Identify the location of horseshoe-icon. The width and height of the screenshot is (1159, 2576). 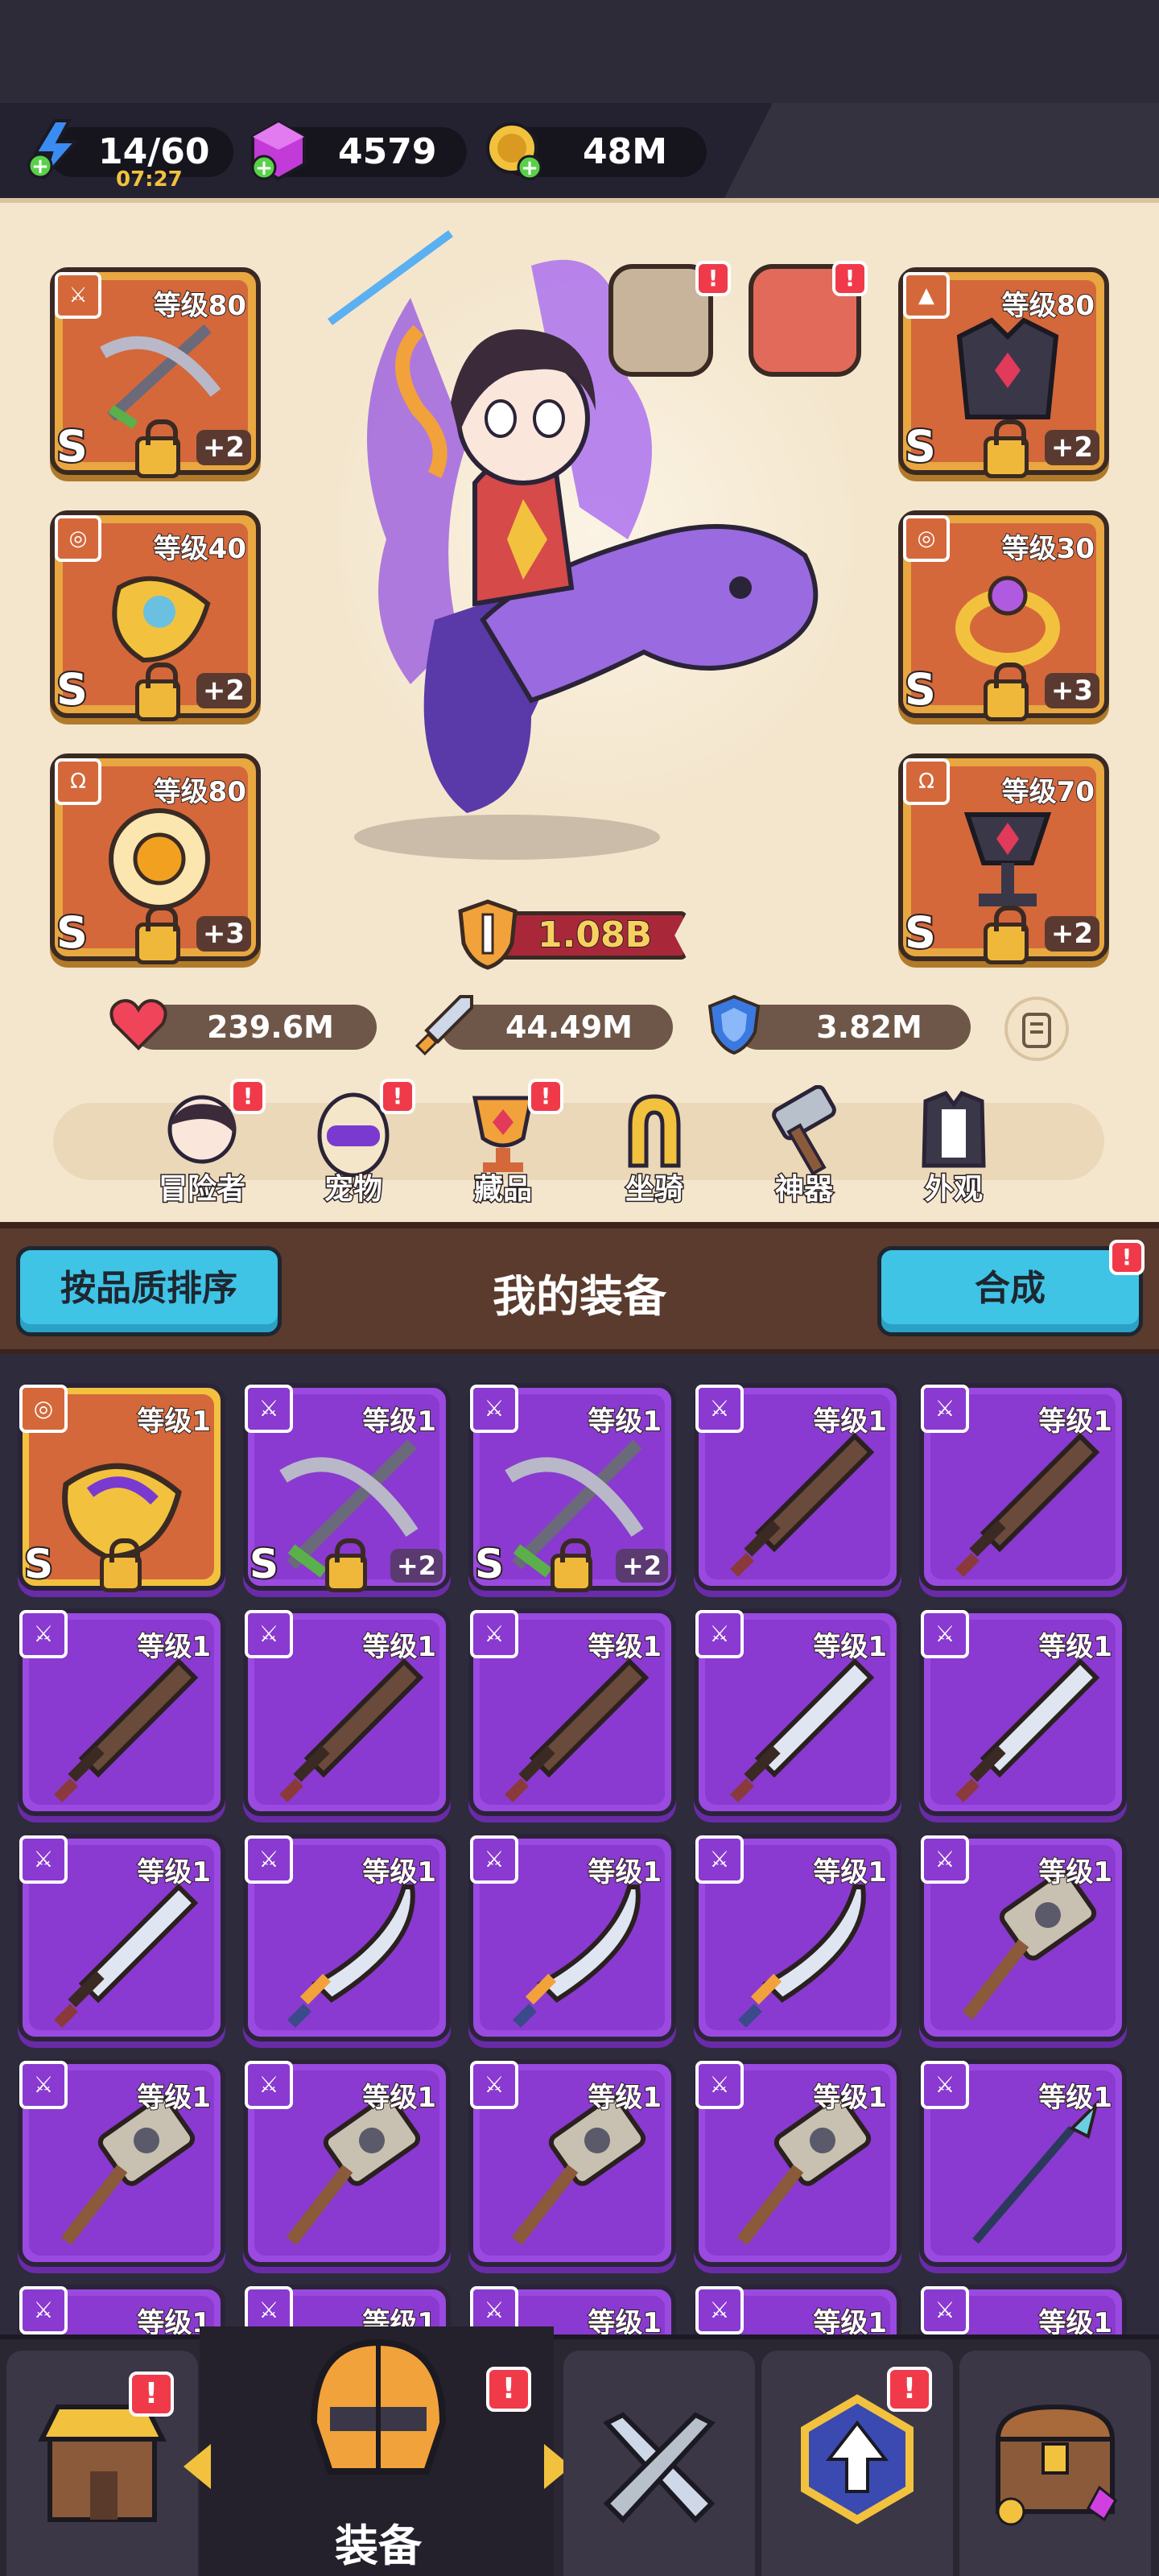
(654, 1131).